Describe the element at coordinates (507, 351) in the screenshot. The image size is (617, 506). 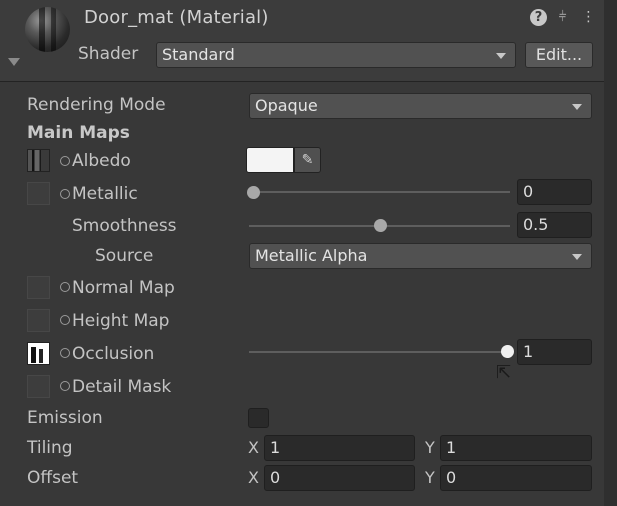
I see `occlusion-slider-handle` at that location.